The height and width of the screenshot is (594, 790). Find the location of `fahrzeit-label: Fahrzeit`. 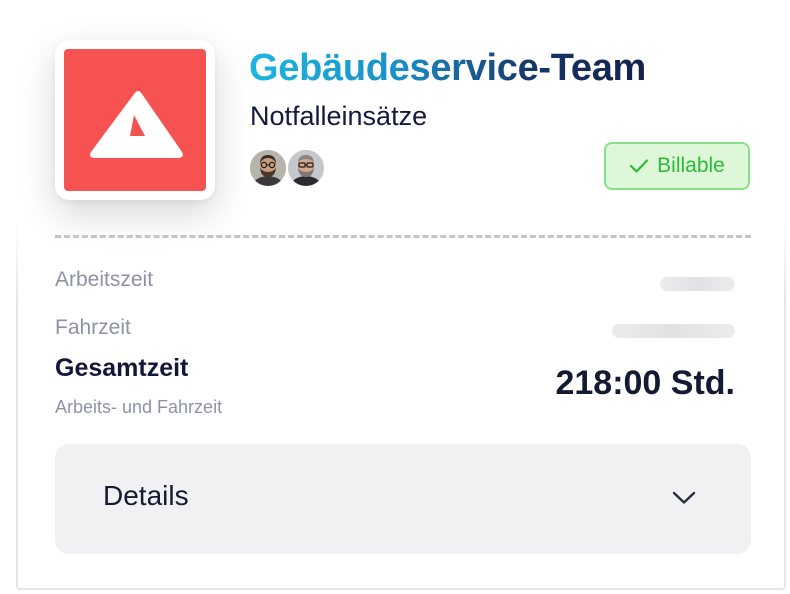

fahrzeit-label: Fahrzeit is located at coordinates (93, 327).